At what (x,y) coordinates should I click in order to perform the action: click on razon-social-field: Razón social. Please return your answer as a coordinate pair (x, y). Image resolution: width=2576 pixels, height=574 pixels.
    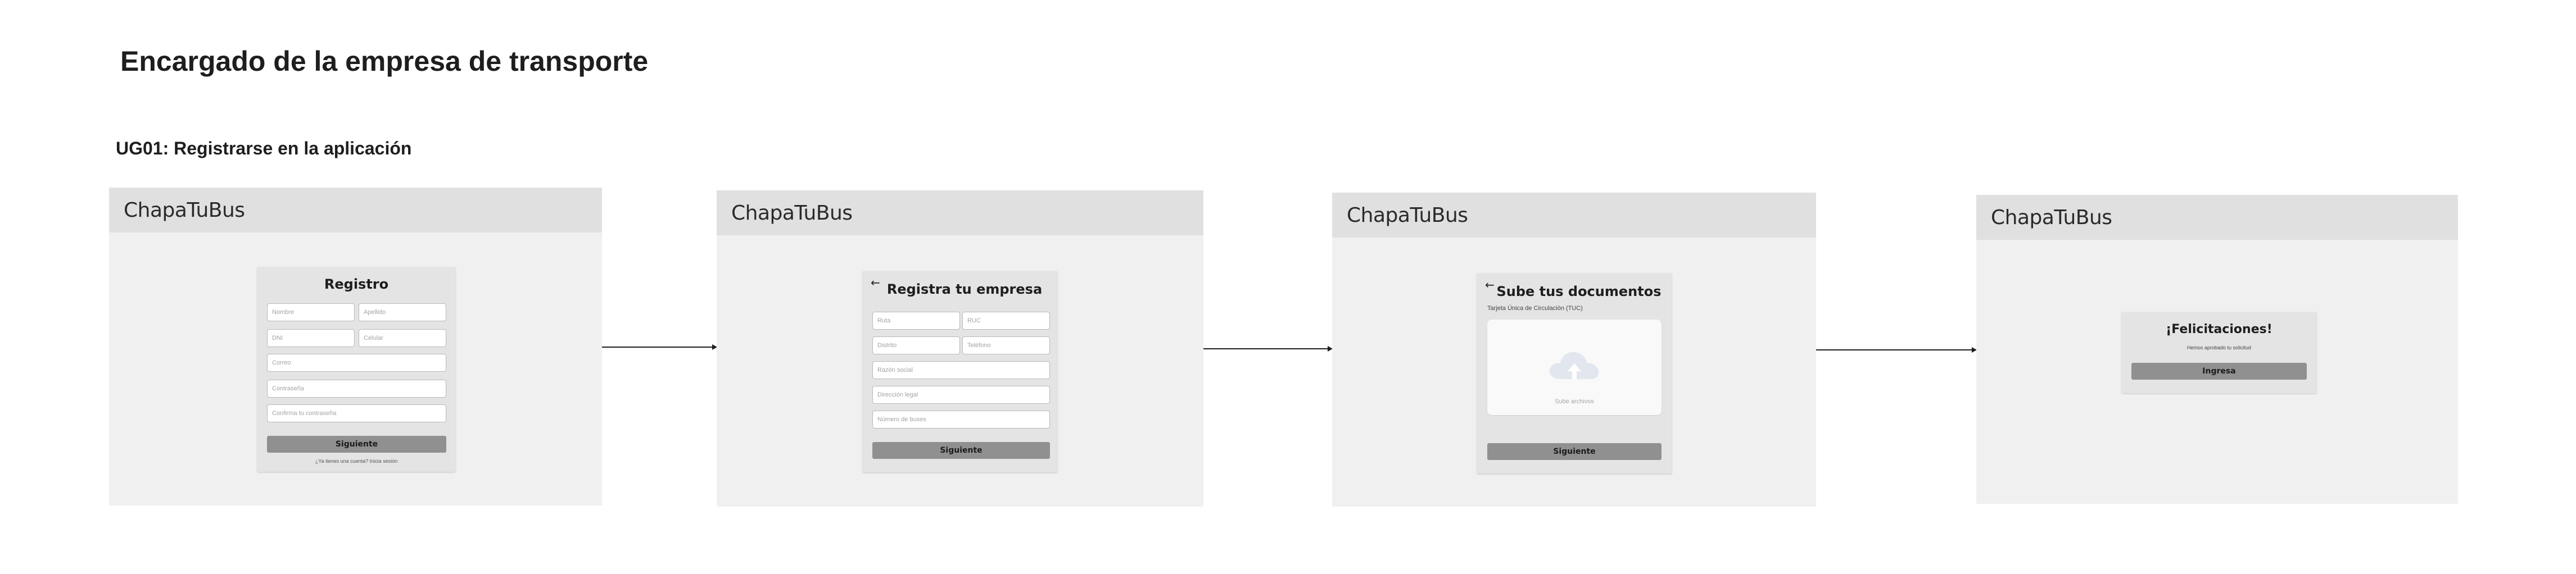
    Looking at the image, I should click on (961, 370).